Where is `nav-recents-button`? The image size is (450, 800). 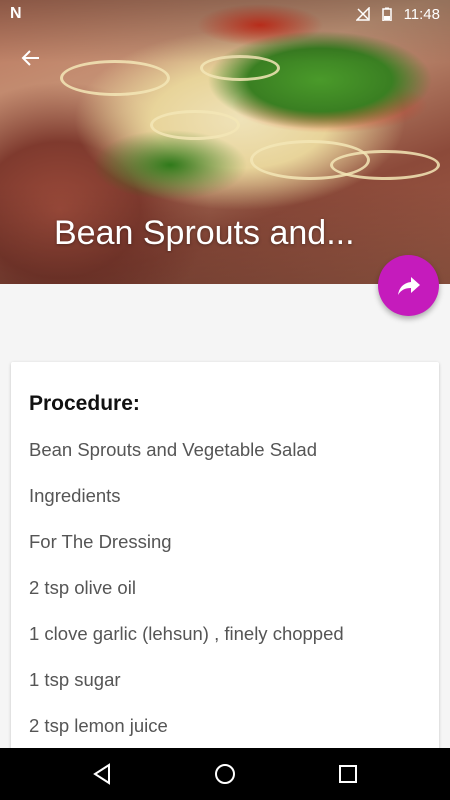 nav-recents-button is located at coordinates (348, 774).